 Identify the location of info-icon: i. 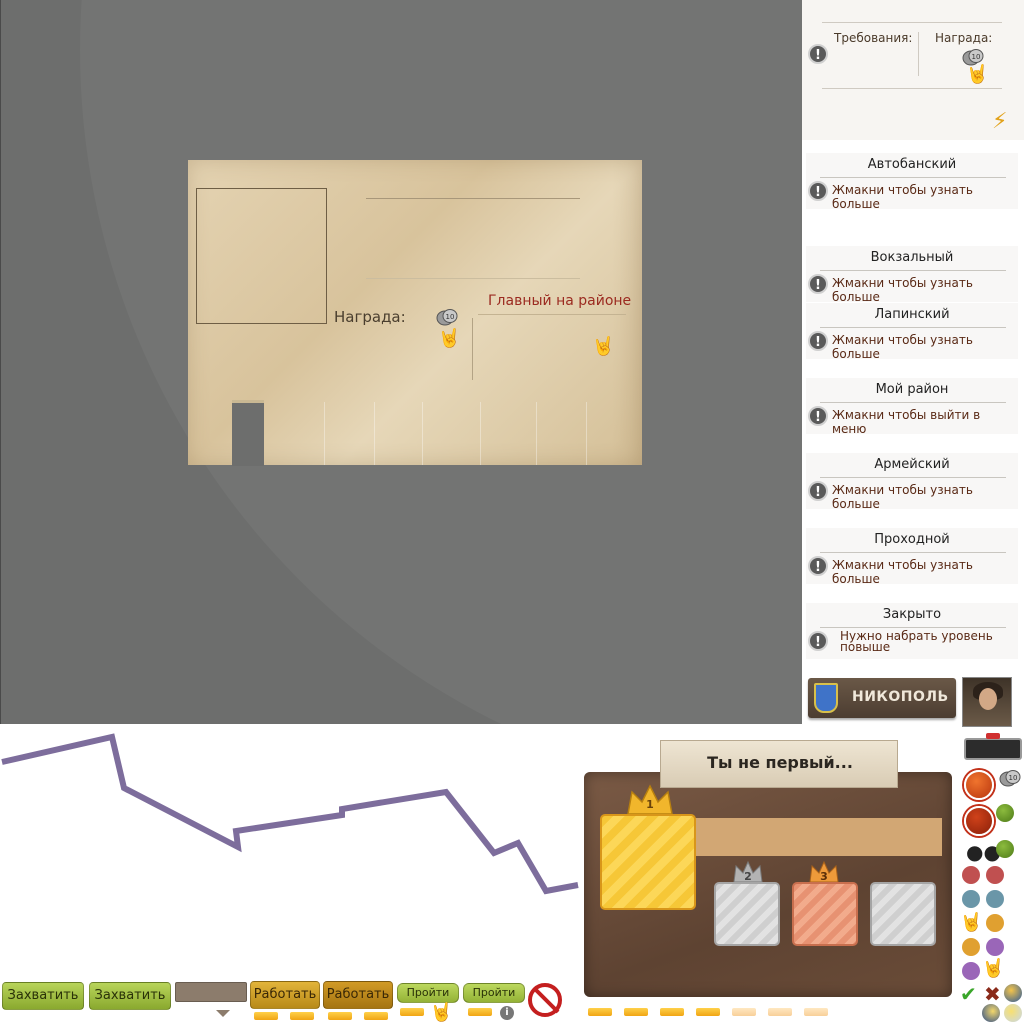
(507, 1013).